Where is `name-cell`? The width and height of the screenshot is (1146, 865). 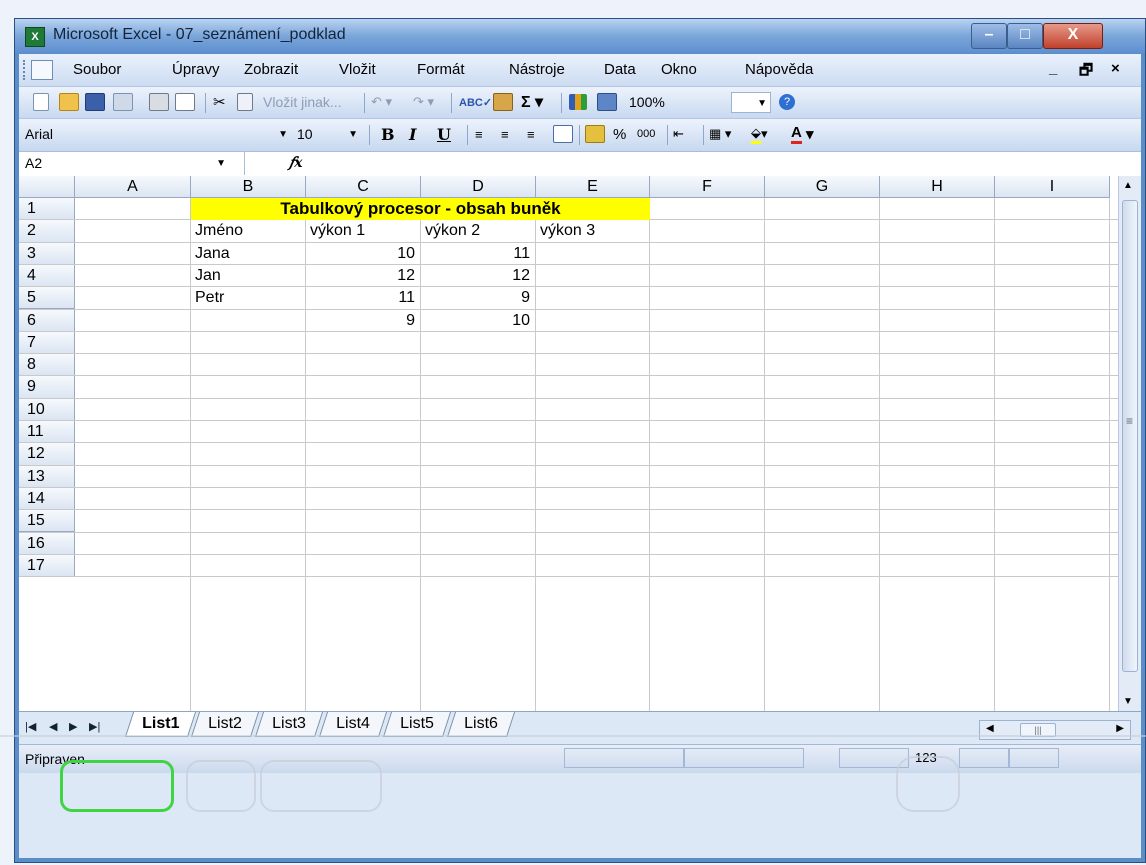 name-cell is located at coordinates (247, 321).